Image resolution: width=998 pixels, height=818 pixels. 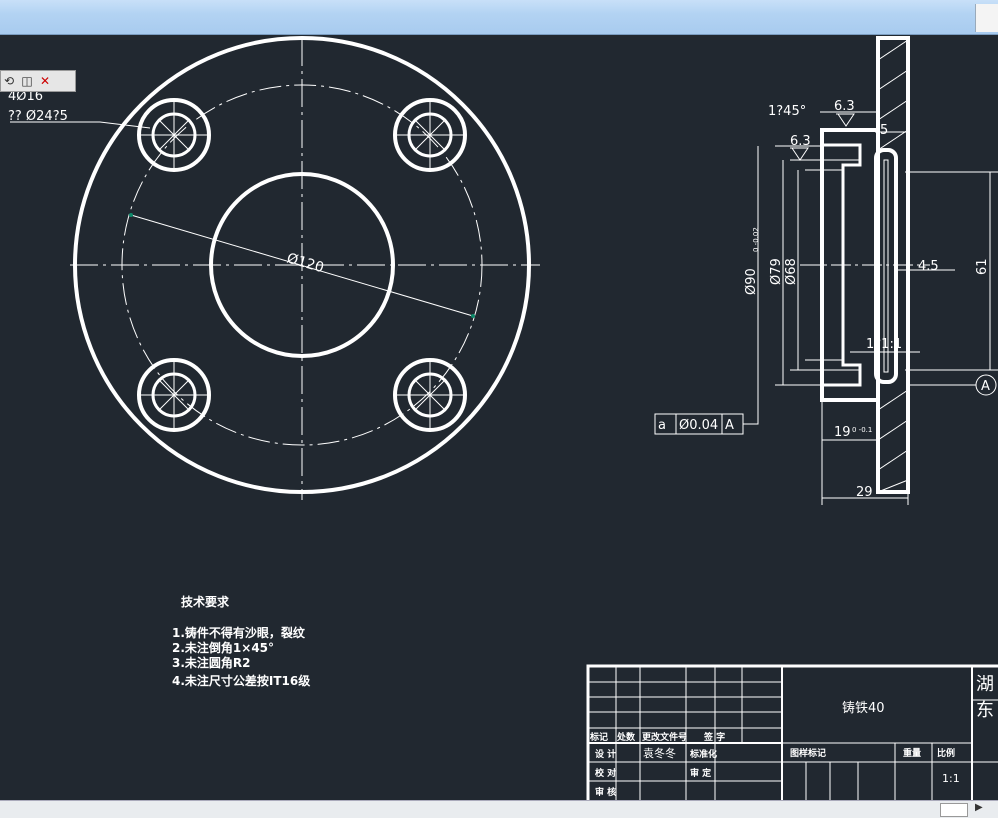 I want to click on material-label: 铸铁40, so click(x=863, y=708).